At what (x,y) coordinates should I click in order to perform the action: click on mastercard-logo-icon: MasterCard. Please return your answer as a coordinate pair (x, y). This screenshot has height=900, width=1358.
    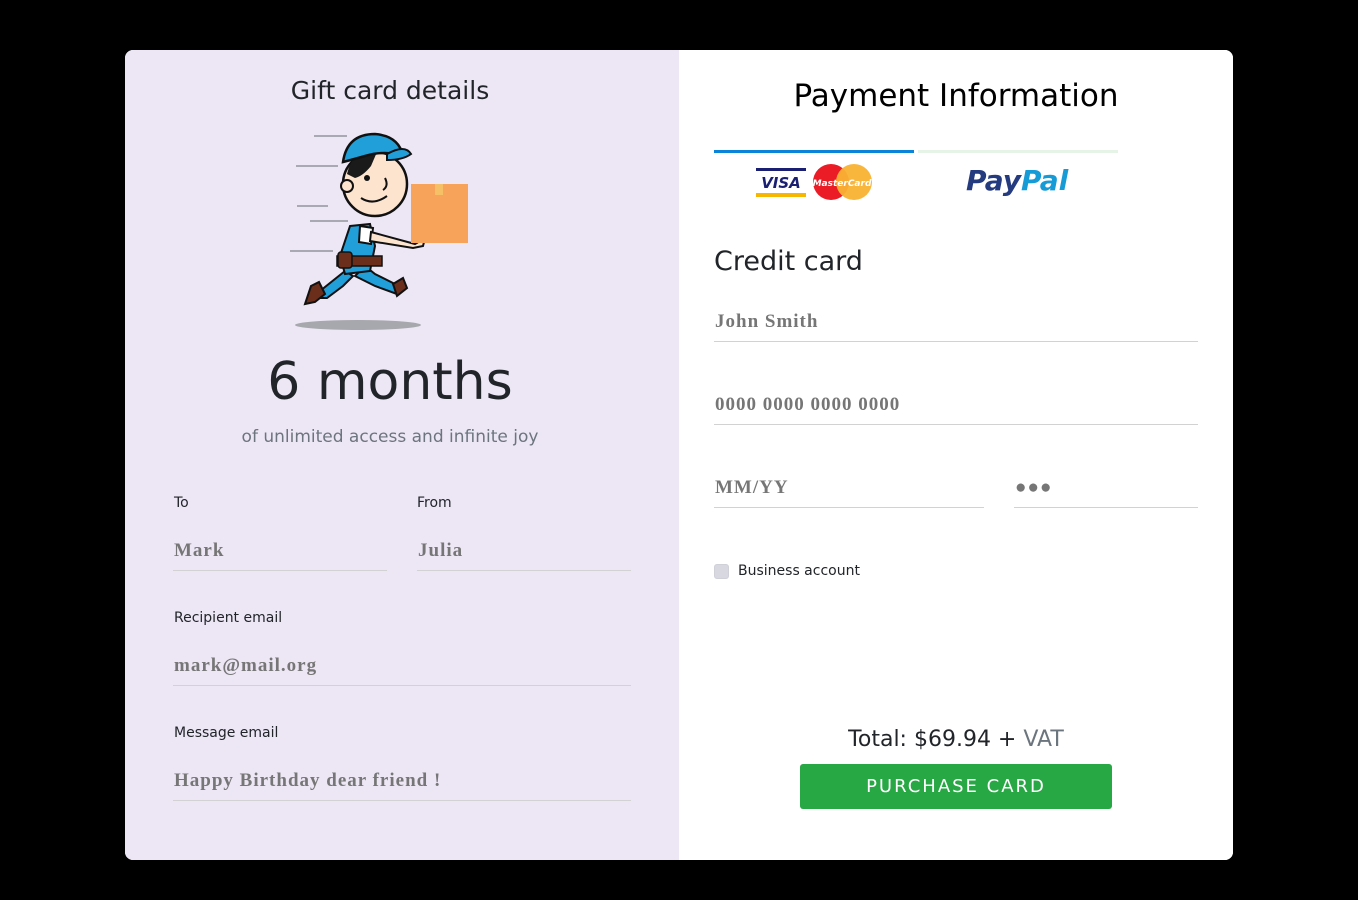
    Looking at the image, I should click on (842, 182).